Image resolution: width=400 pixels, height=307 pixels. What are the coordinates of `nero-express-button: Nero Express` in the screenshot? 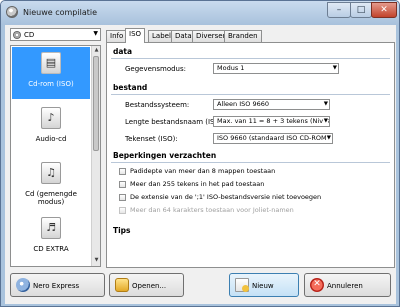 It's located at (57, 285).